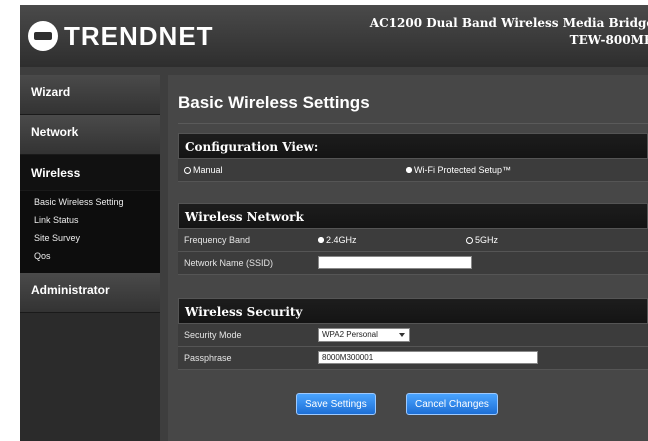 The width and height of the screenshot is (648, 441). I want to click on config-view-heading: Configuration View:, so click(413, 146).